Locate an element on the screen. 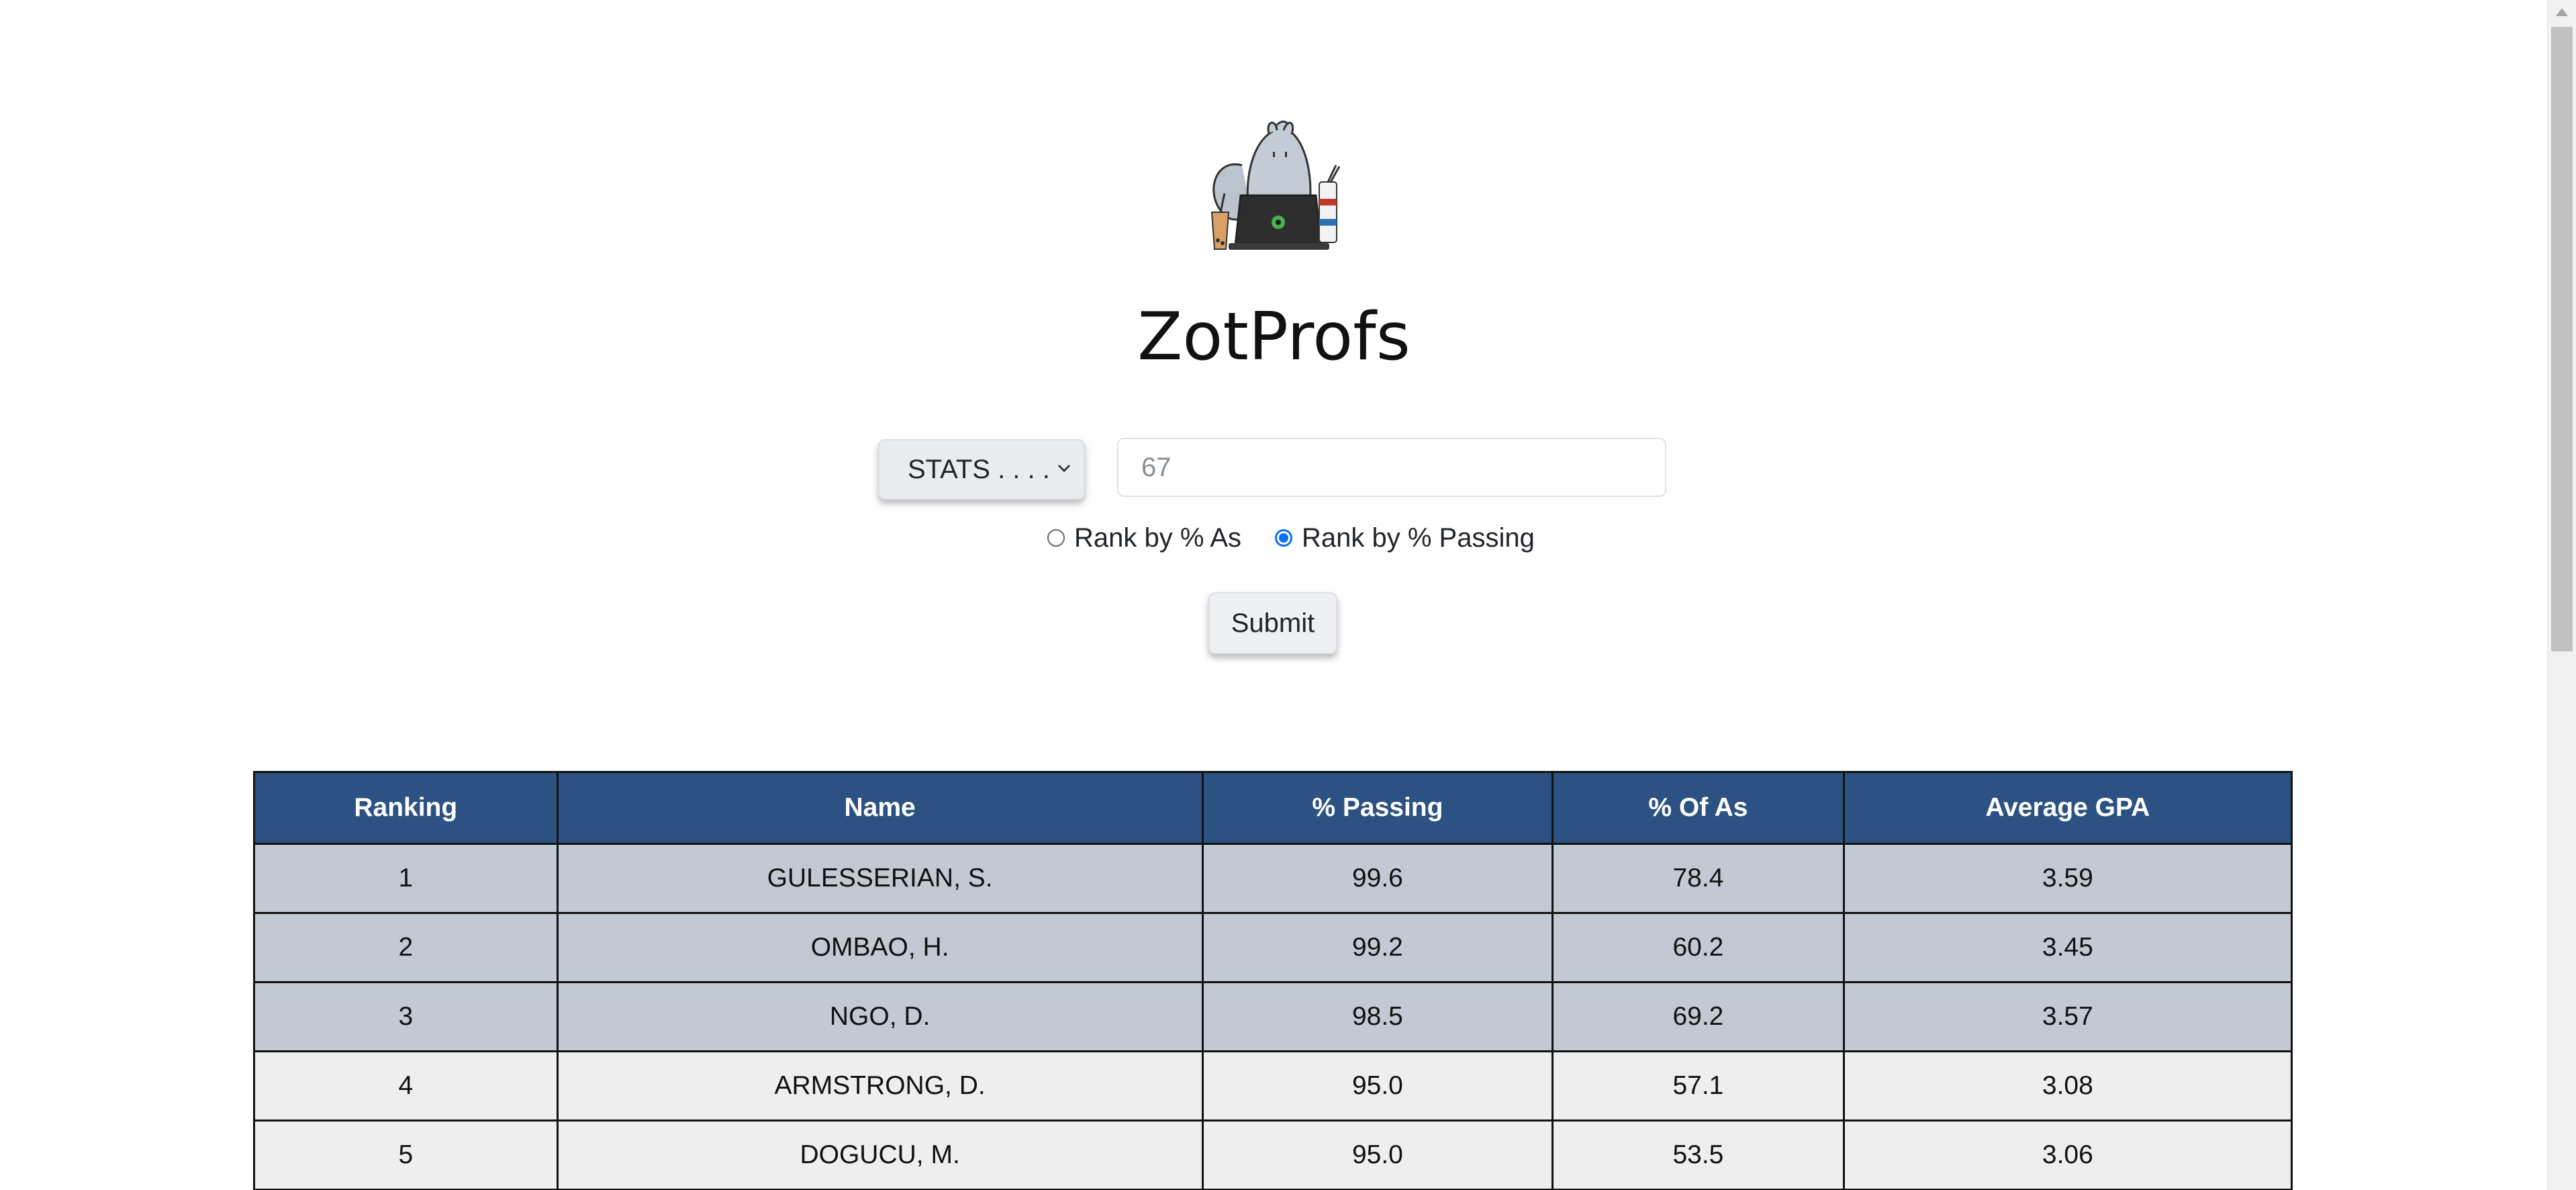 The height and width of the screenshot is (1190, 2576). table-row: 5 DOGUCU, M. 95.0 53.5 3.06 is located at coordinates (1273, 1154).